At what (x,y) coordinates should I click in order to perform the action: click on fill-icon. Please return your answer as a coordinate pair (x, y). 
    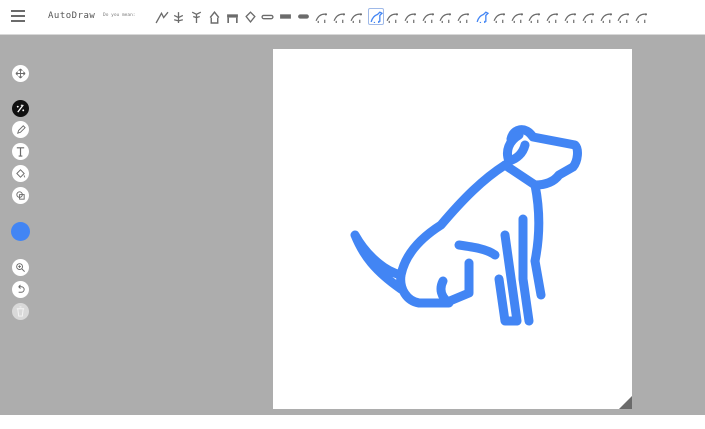
    Looking at the image, I should click on (21, 173).